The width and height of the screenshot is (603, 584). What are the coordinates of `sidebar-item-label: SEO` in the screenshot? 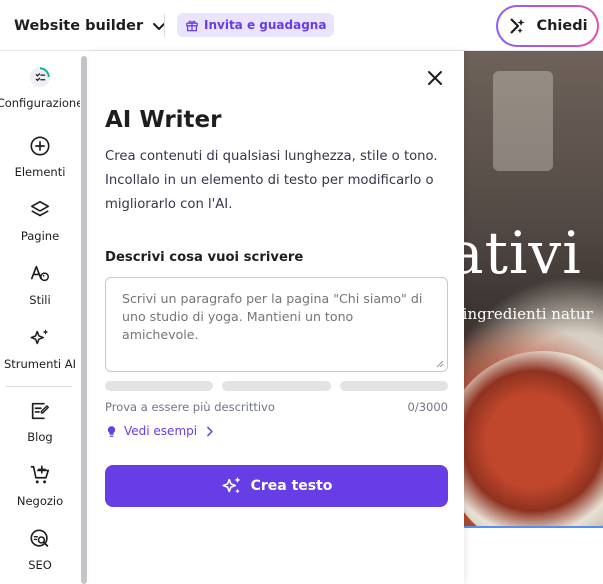 It's located at (40, 565).